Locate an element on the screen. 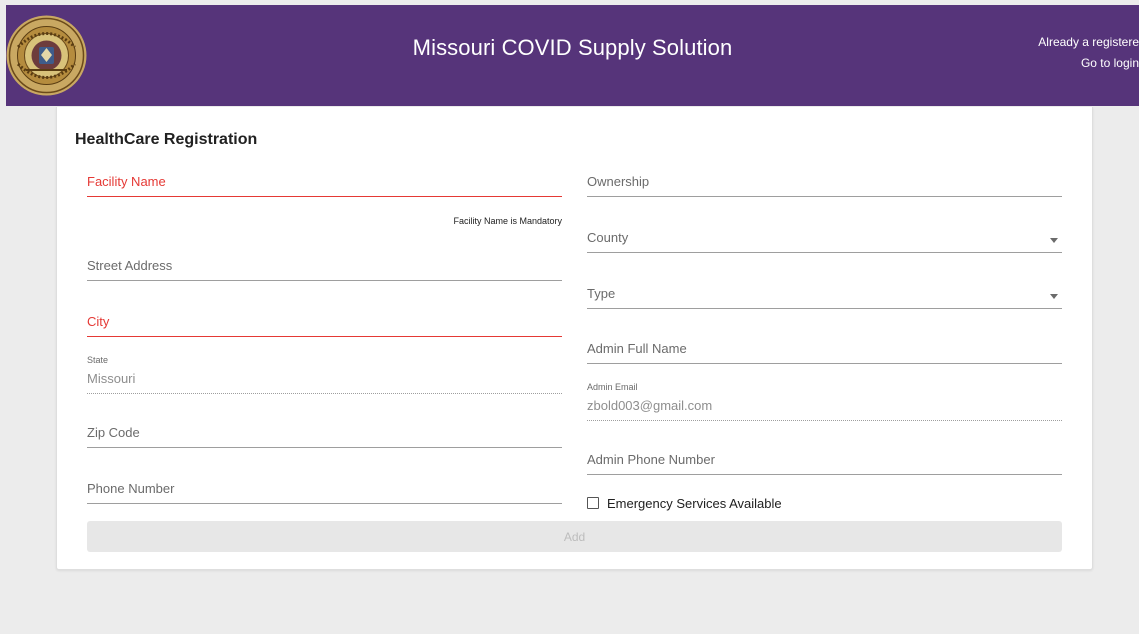 The width and height of the screenshot is (1139, 634). county-select: County is located at coordinates (824, 240).